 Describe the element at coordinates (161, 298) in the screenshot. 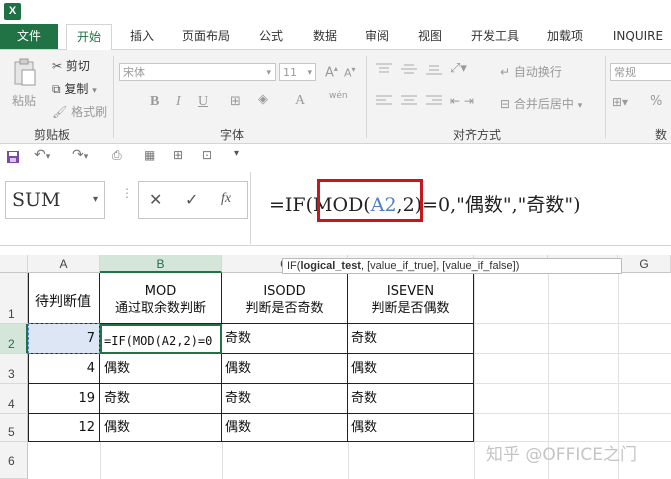

I see `cell-b1: MOD 通过取余数判断` at that location.